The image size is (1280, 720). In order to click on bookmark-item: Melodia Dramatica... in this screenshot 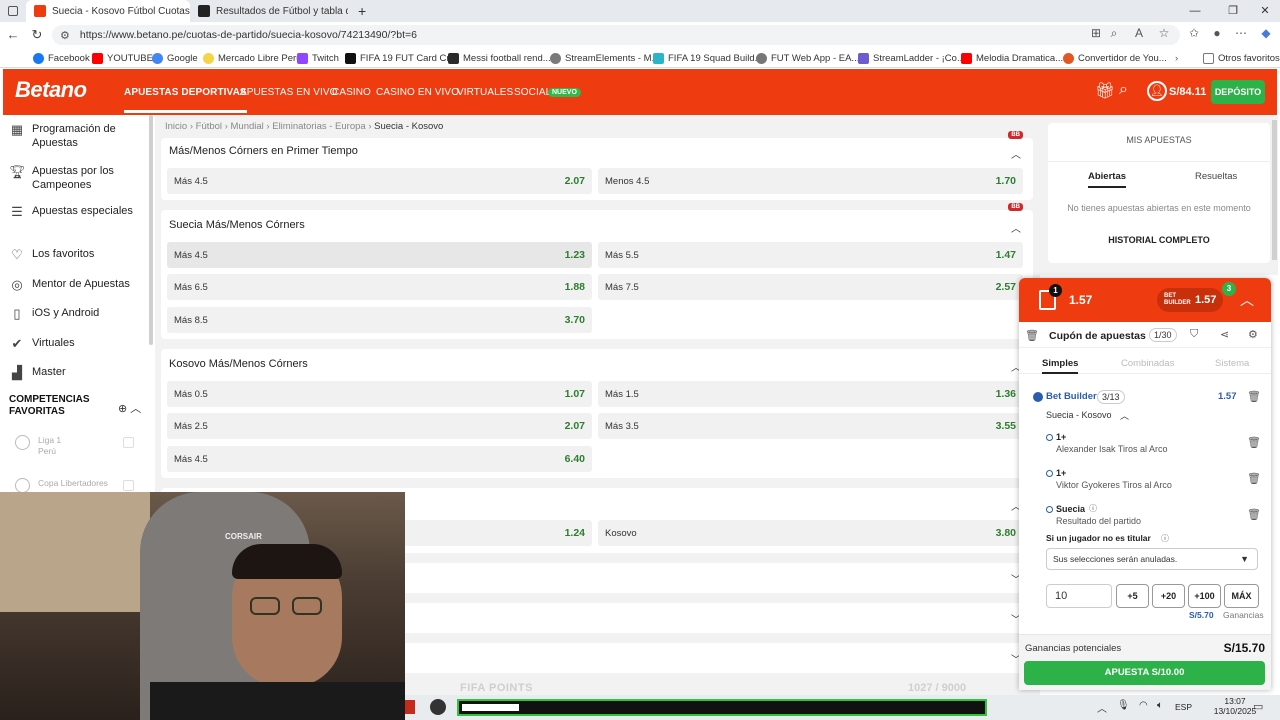, I will do `click(1012, 58)`.